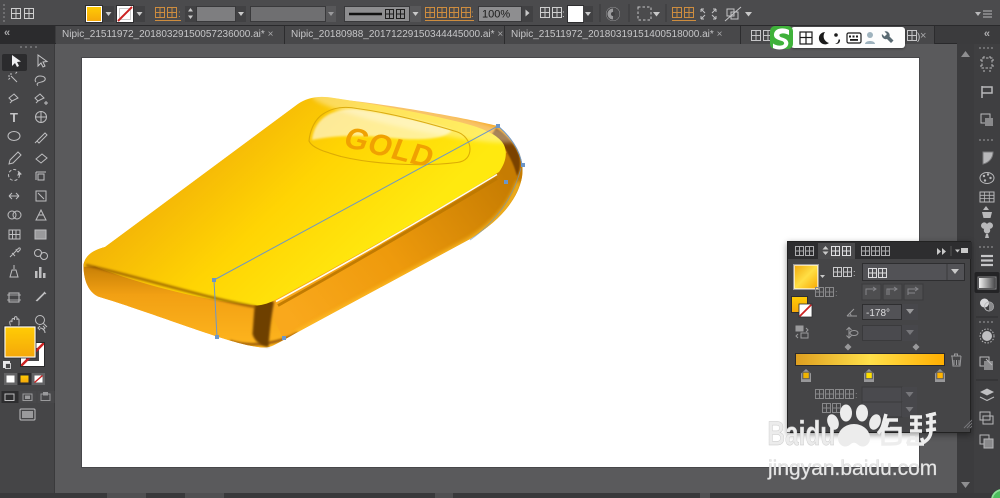  I want to click on svg-text: jingyan.baidu.com, so click(852, 468).